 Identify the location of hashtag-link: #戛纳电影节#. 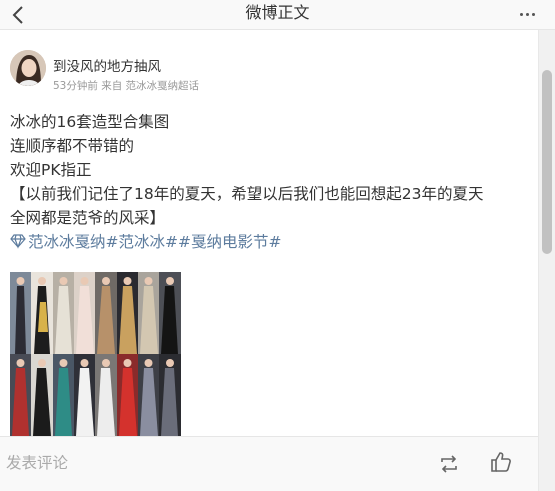
(229, 242).